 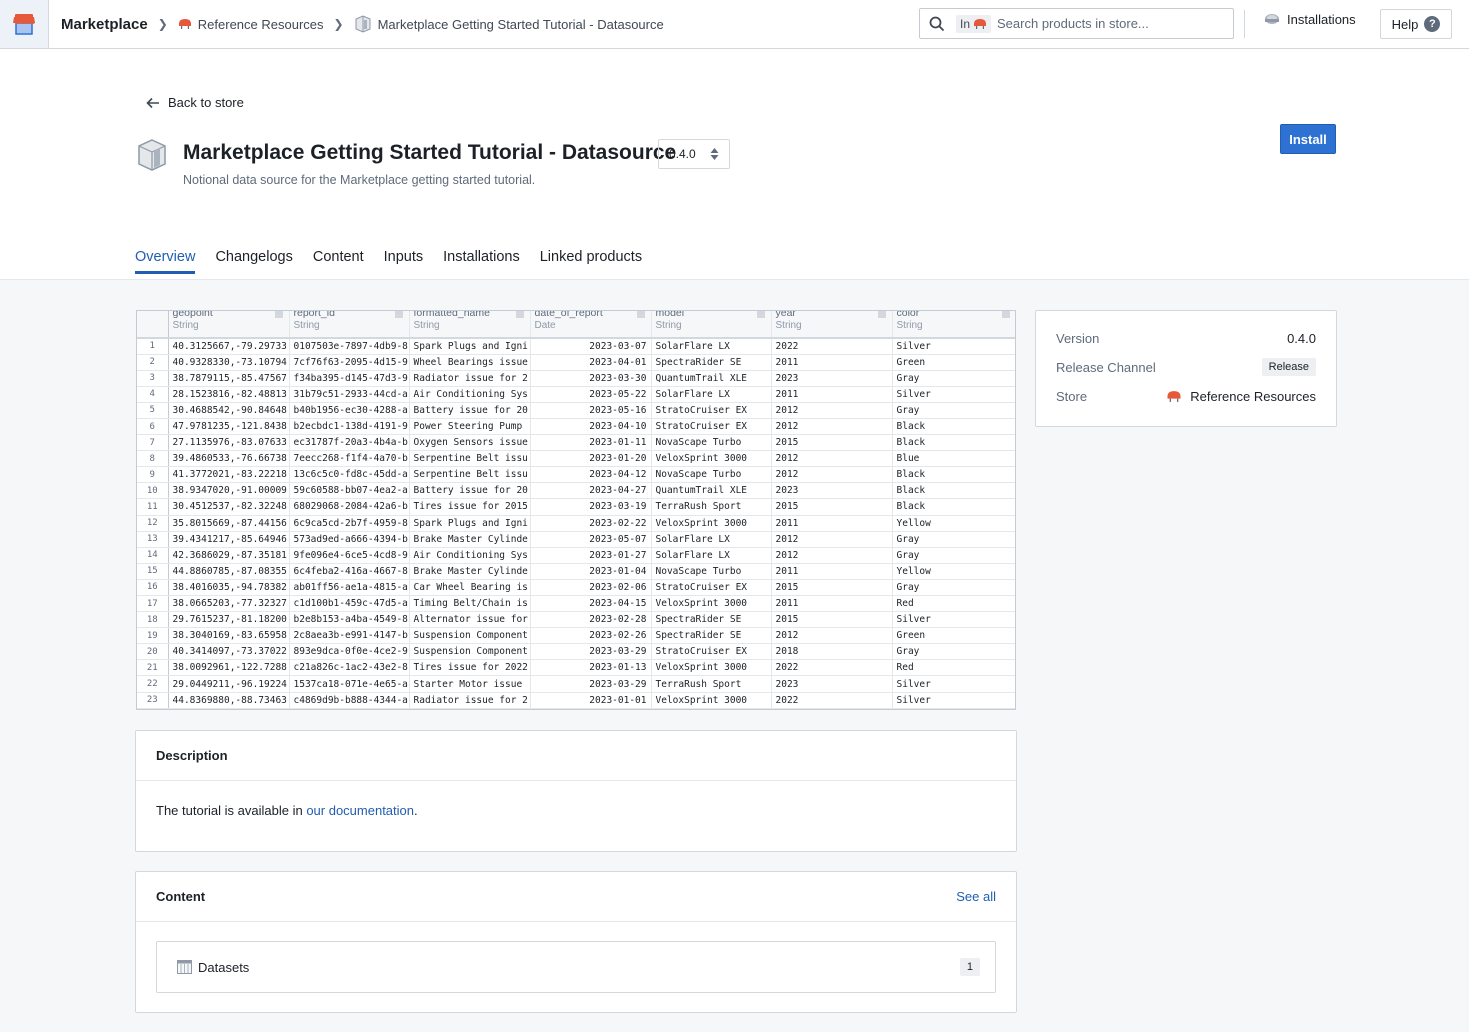 What do you see at coordinates (832, 325) in the screenshot?
I see `column-header-year: year String` at bounding box center [832, 325].